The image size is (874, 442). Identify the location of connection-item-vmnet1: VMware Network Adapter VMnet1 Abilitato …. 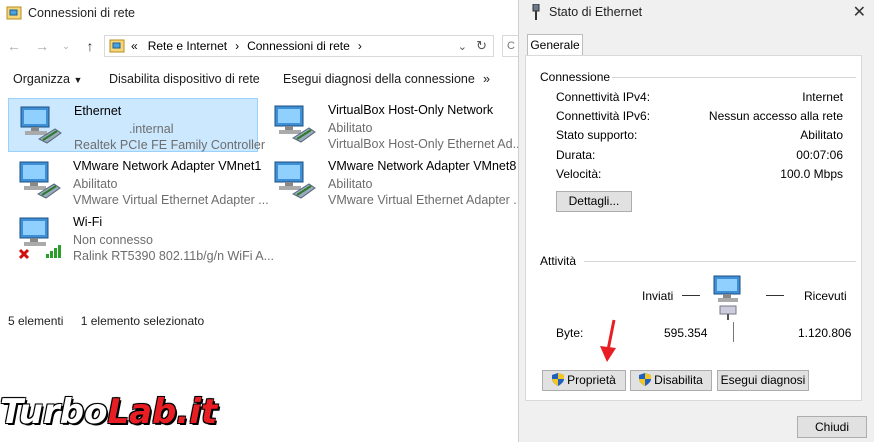
(138, 181).